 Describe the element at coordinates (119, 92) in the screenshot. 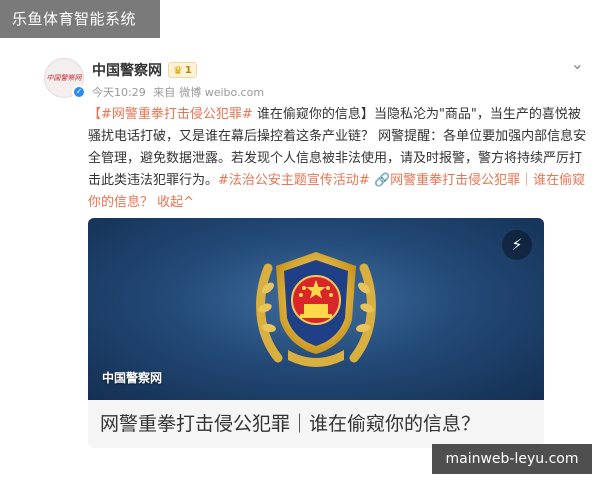

I see `post-time: 今天10:29` at that location.